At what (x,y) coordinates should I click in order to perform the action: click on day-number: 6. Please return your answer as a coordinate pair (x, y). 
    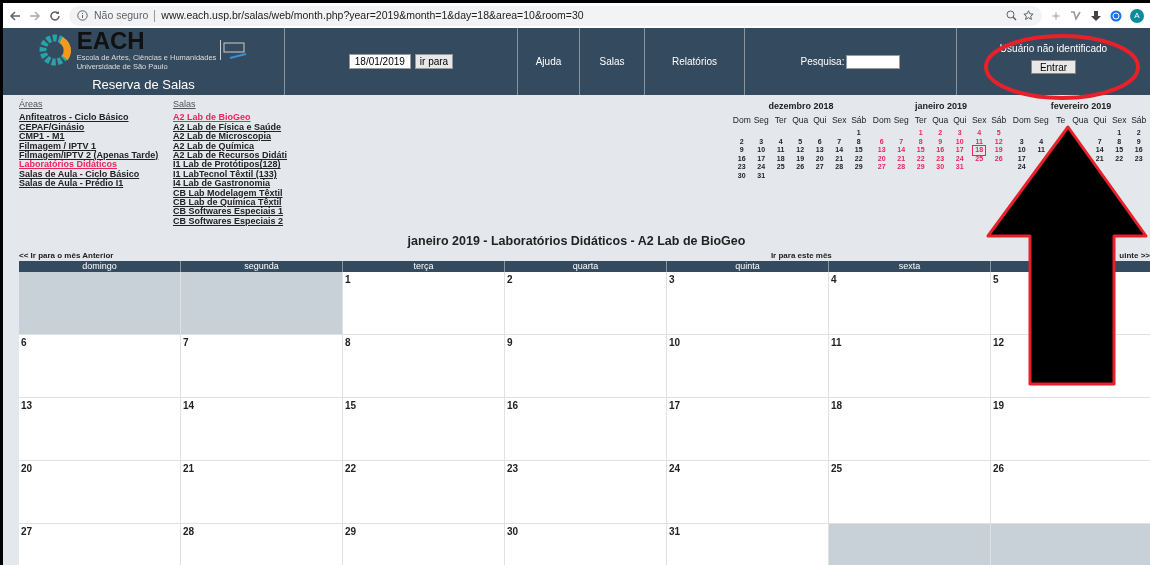
    Looking at the image, I should click on (23, 342).